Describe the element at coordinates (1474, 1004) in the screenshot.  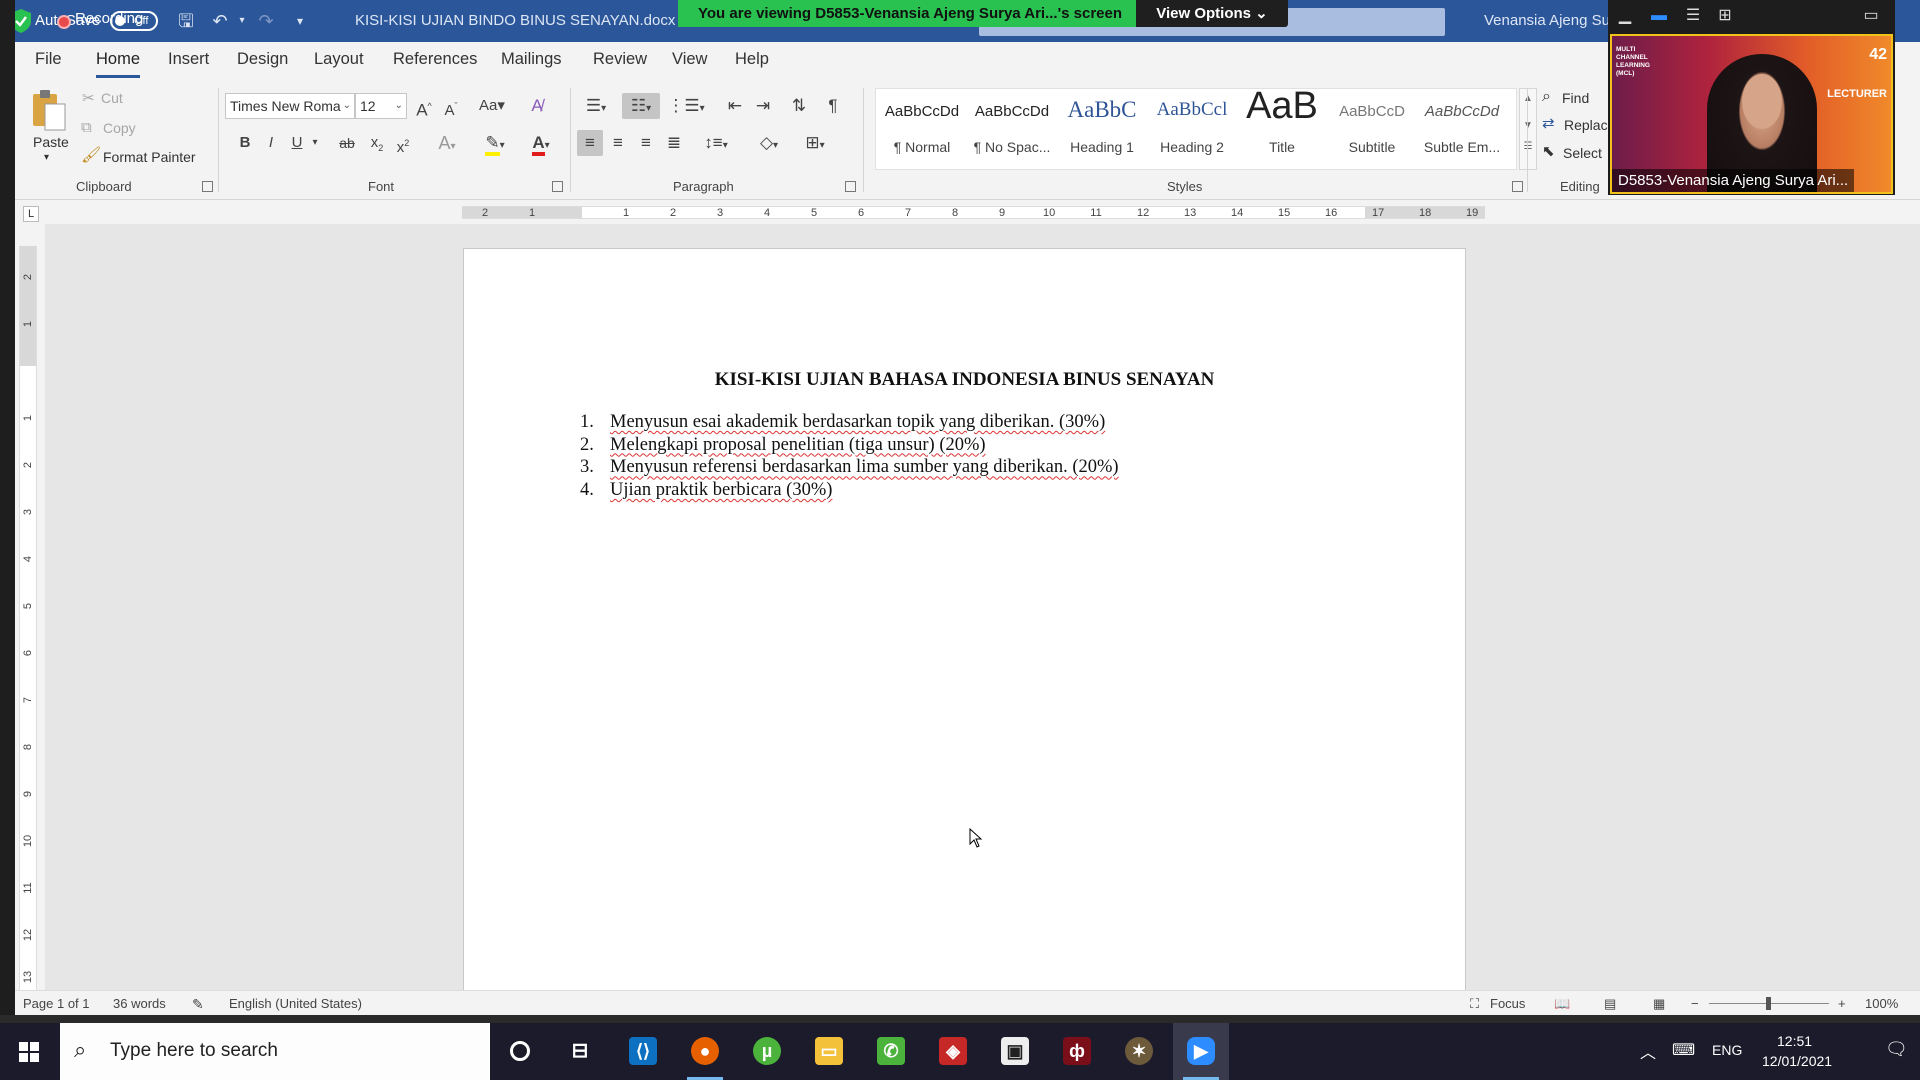
I see `focus-mode-icon: ⛶` at that location.